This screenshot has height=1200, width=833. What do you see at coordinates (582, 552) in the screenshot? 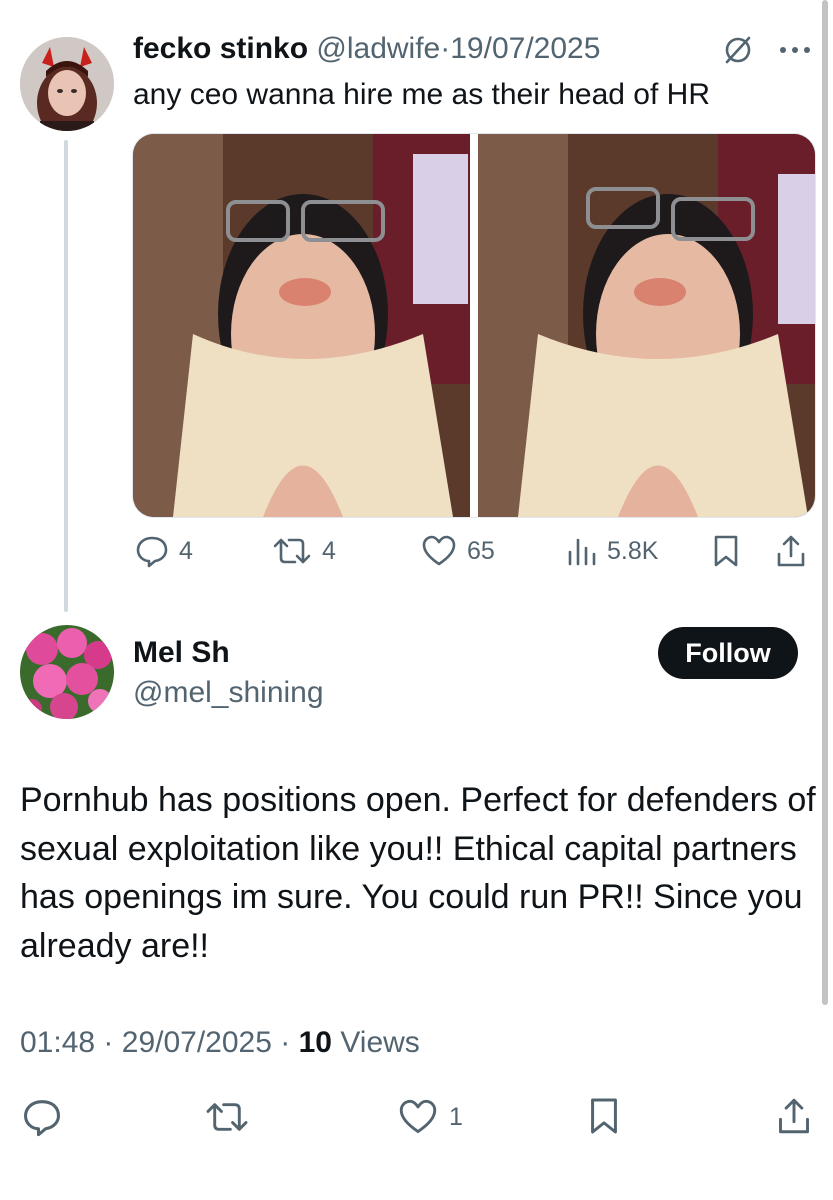
I see `bar-chart-icon` at bounding box center [582, 552].